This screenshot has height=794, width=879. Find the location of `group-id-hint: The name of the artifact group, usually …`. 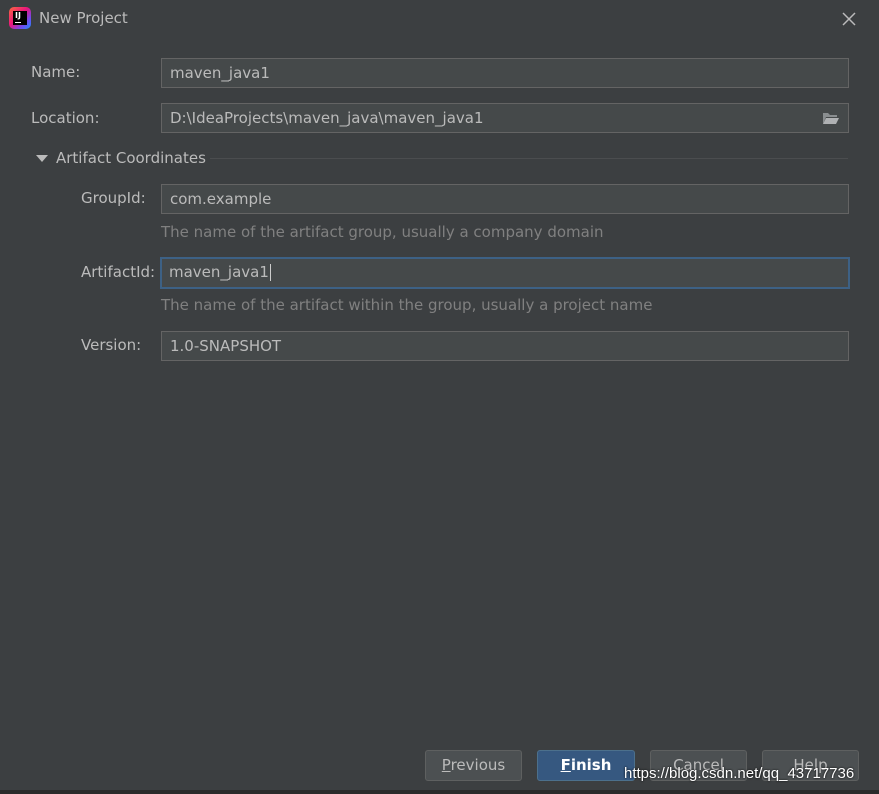

group-id-hint: The name of the artifact group, usually … is located at coordinates (382, 232).